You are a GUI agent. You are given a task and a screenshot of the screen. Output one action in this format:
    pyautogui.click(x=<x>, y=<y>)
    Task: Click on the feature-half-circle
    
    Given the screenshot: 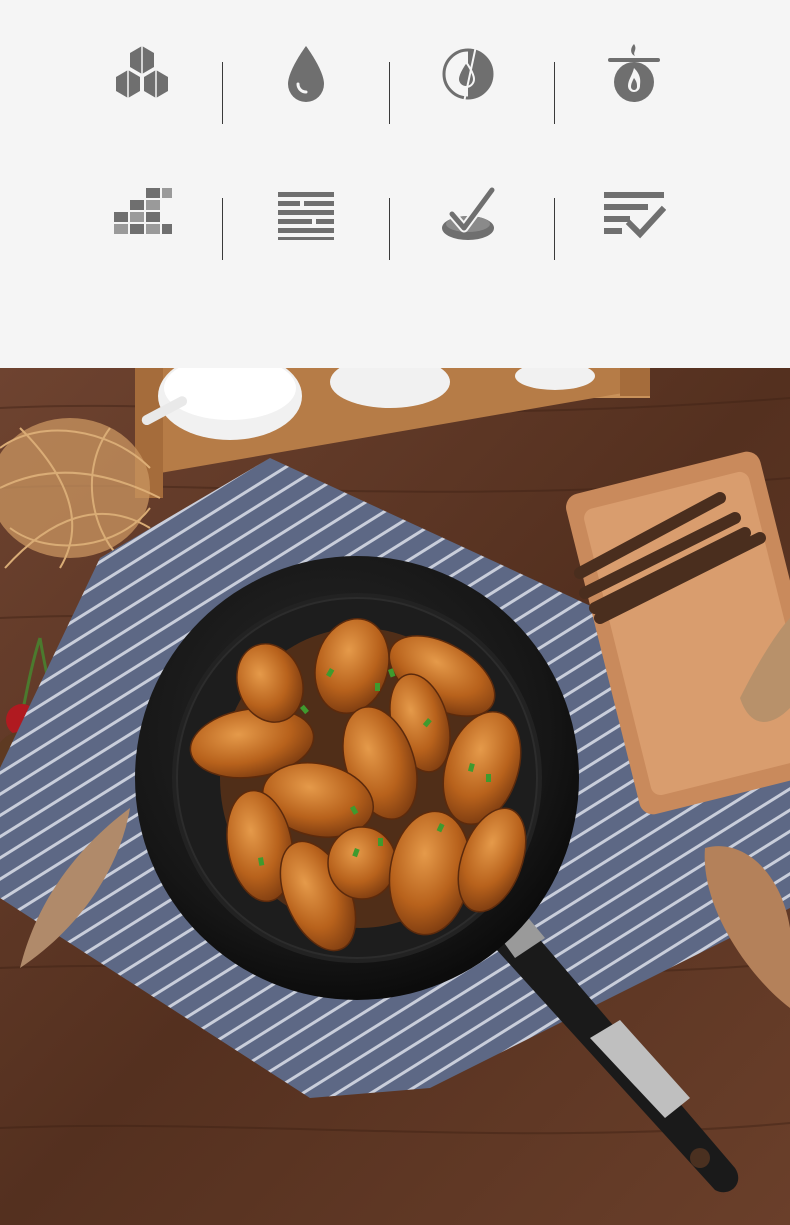 What is the action you would take?
    pyautogui.click(x=468, y=87)
    